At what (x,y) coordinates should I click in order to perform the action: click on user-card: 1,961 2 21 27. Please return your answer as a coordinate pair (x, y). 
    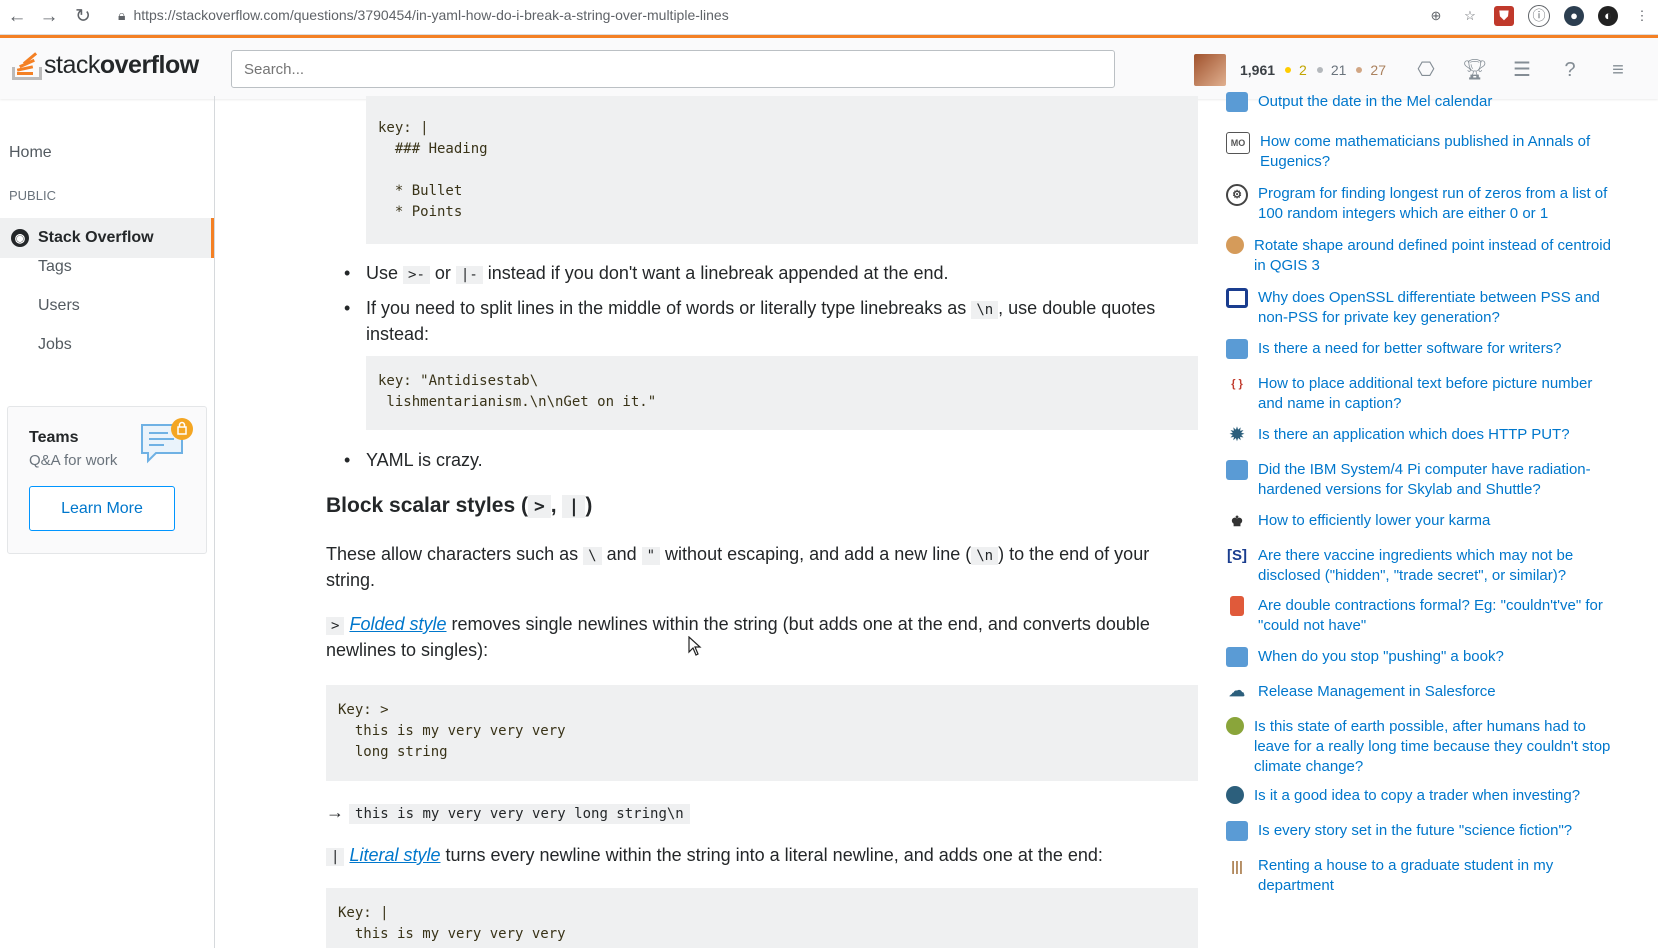
    Looking at the image, I should click on (1290, 70).